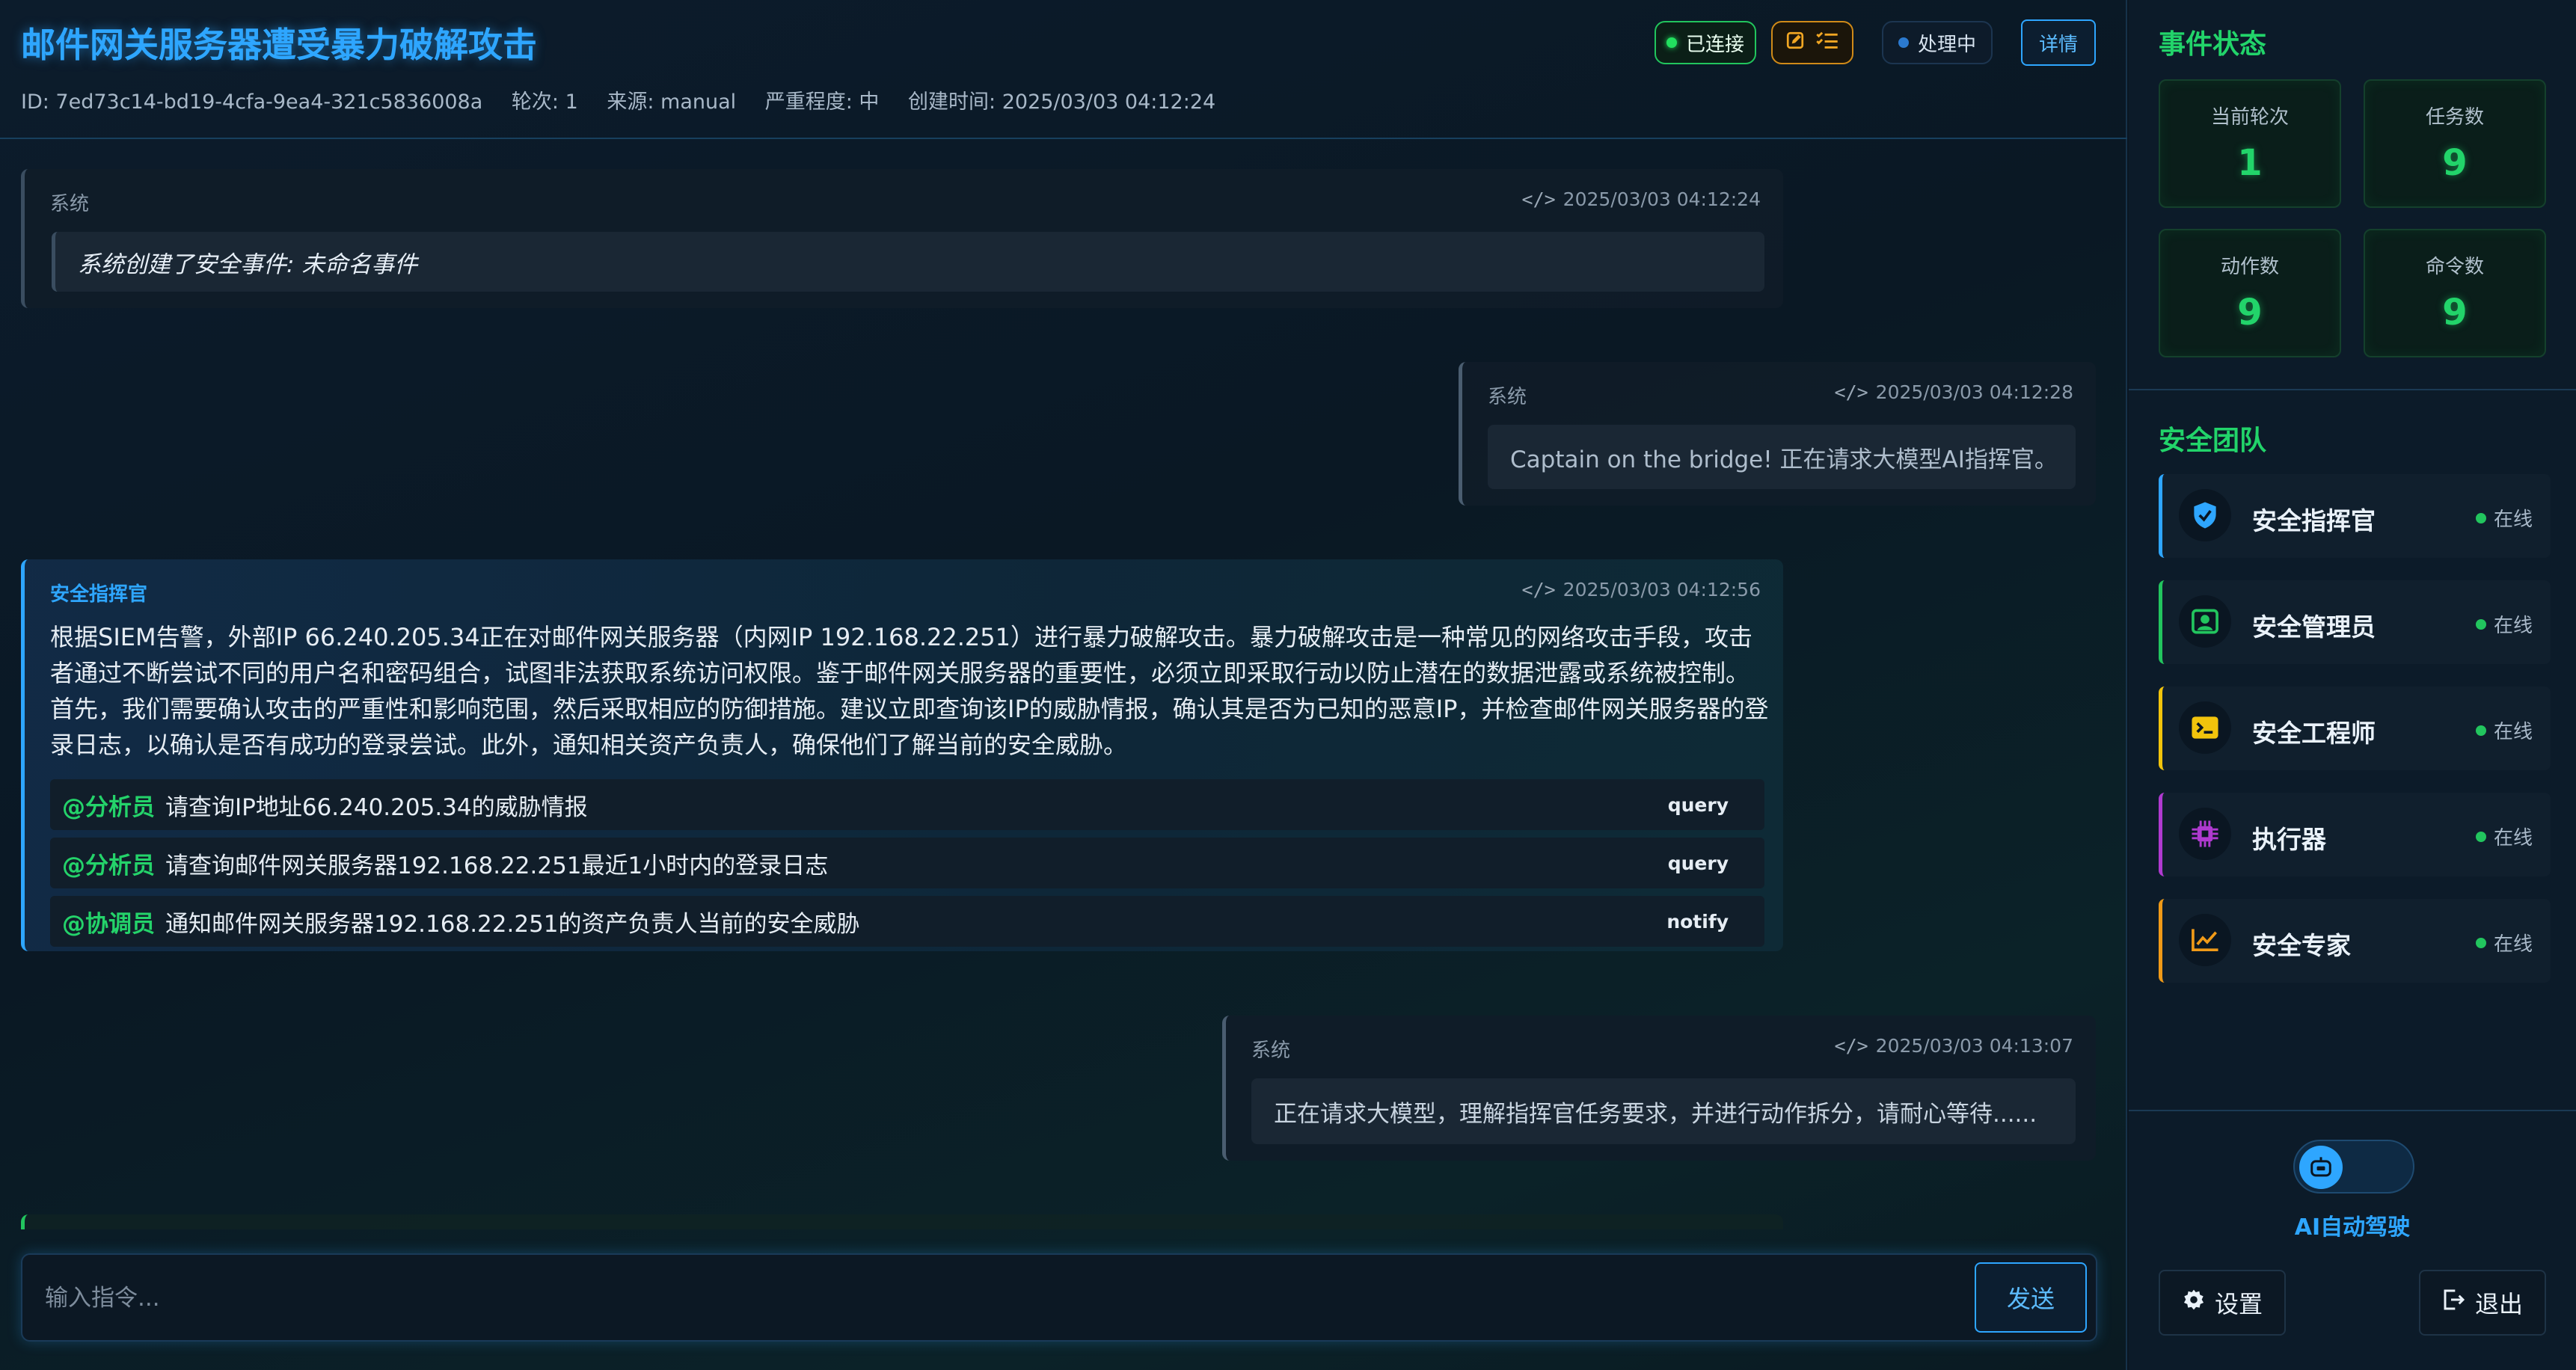 This screenshot has width=2576, height=1370. I want to click on command-input-container: 发送, so click(1059, 1297).